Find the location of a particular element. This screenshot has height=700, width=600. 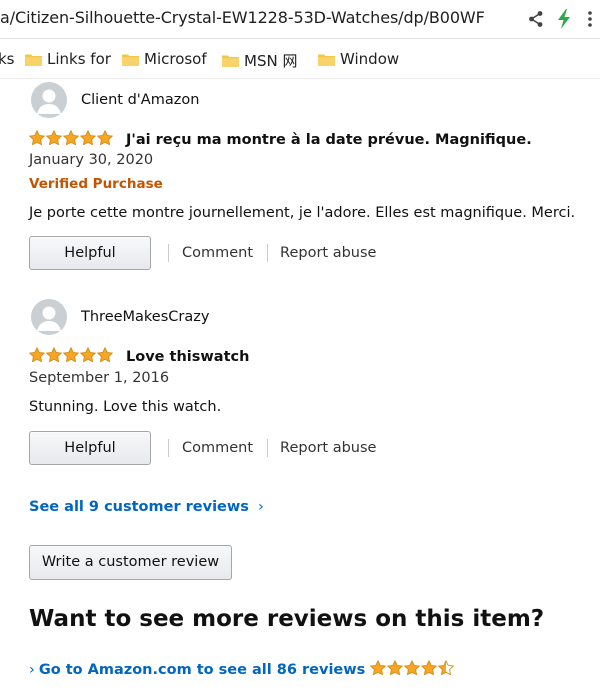

review-rating-row: Love thiswatch is located at coordinates (138, 356).